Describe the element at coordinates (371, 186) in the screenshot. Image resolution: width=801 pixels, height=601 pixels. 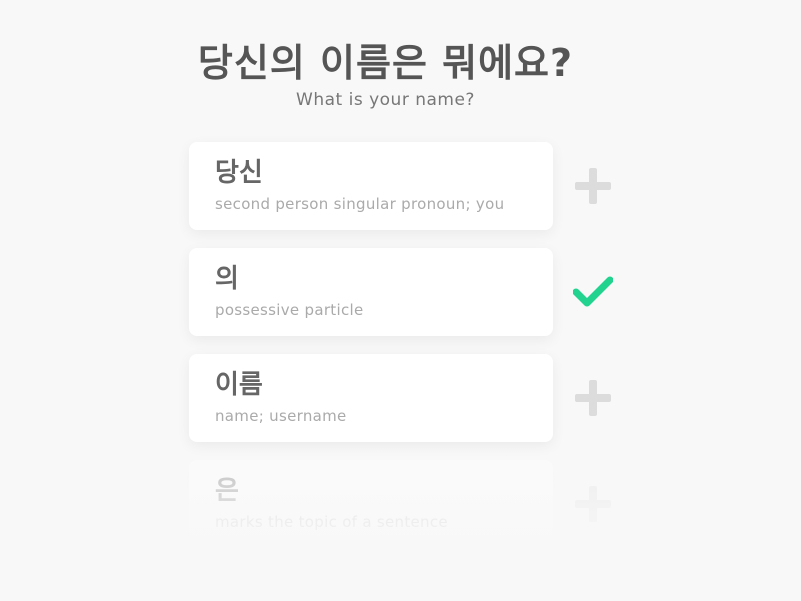
I see `word-card: 당신 second person singular pronoun; you` at that location.